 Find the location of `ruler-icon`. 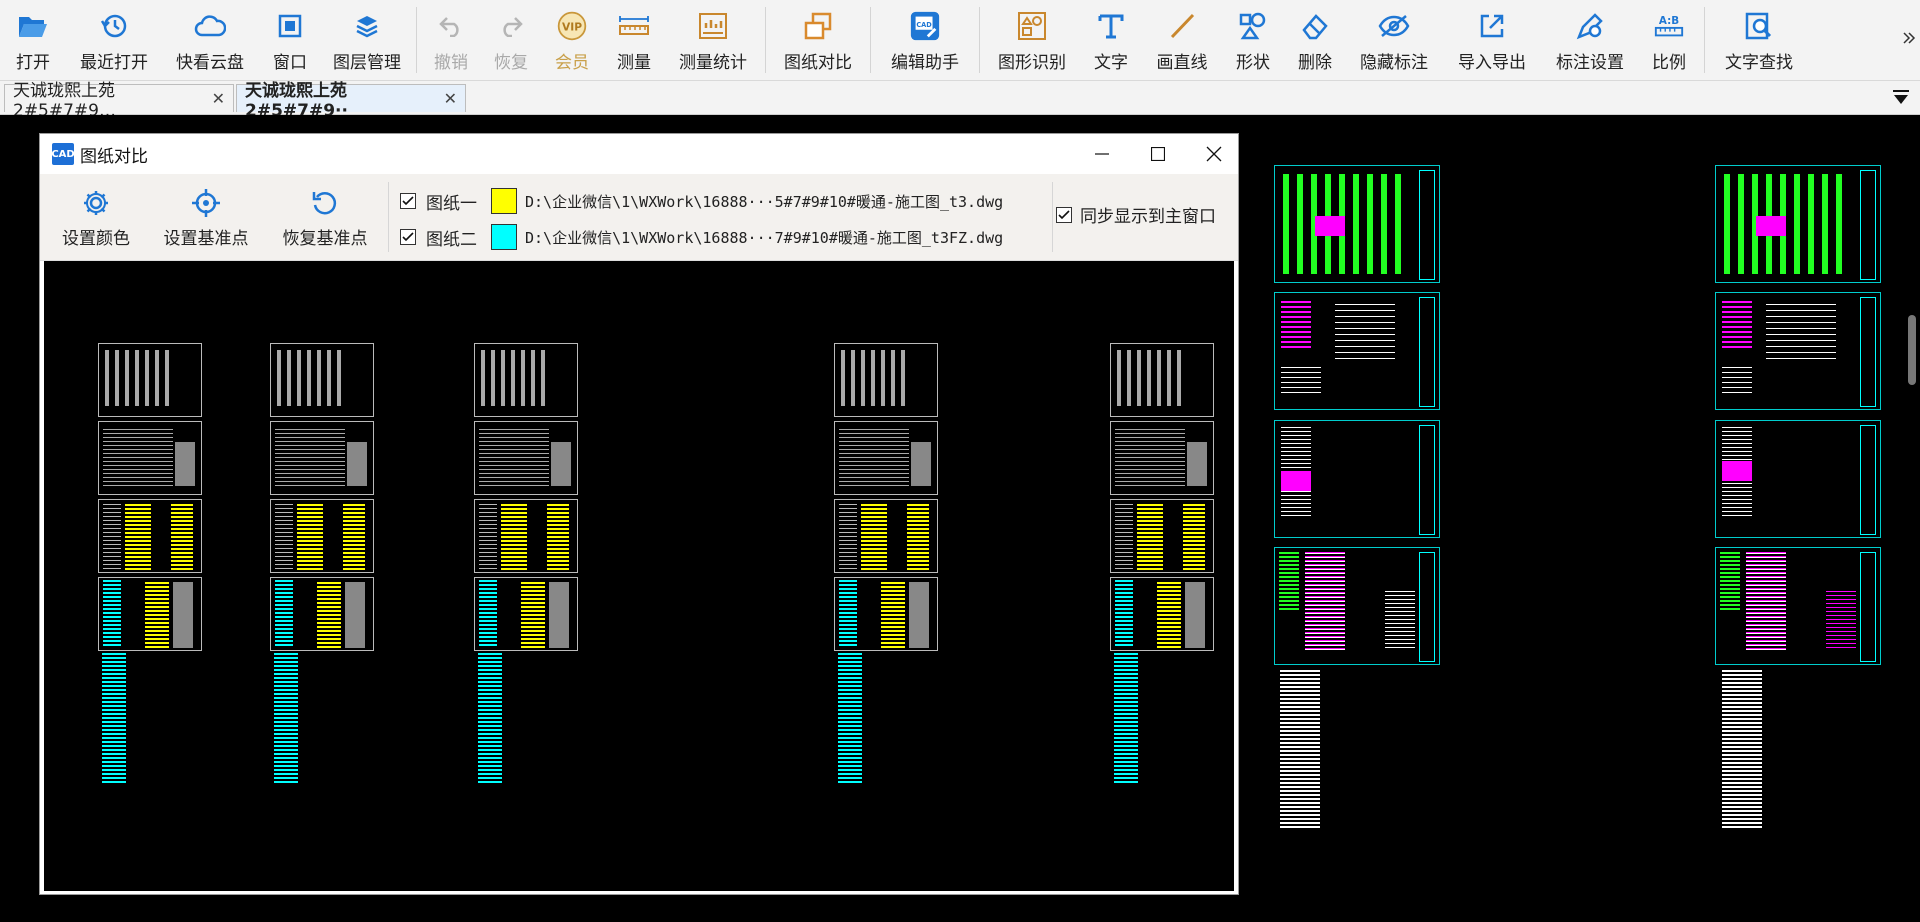

ruler-icon is located at coordinates (634, 26).